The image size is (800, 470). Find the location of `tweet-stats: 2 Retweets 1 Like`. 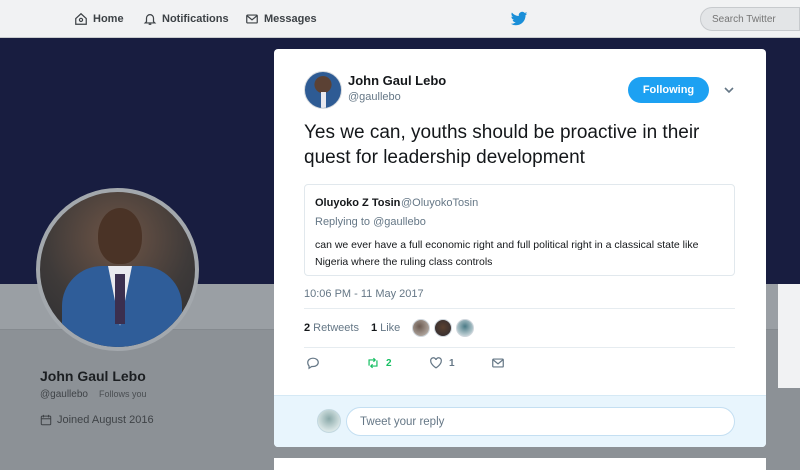

tweet-stats: 2 Retweets 1 Like is located at coordinates (352, 328).